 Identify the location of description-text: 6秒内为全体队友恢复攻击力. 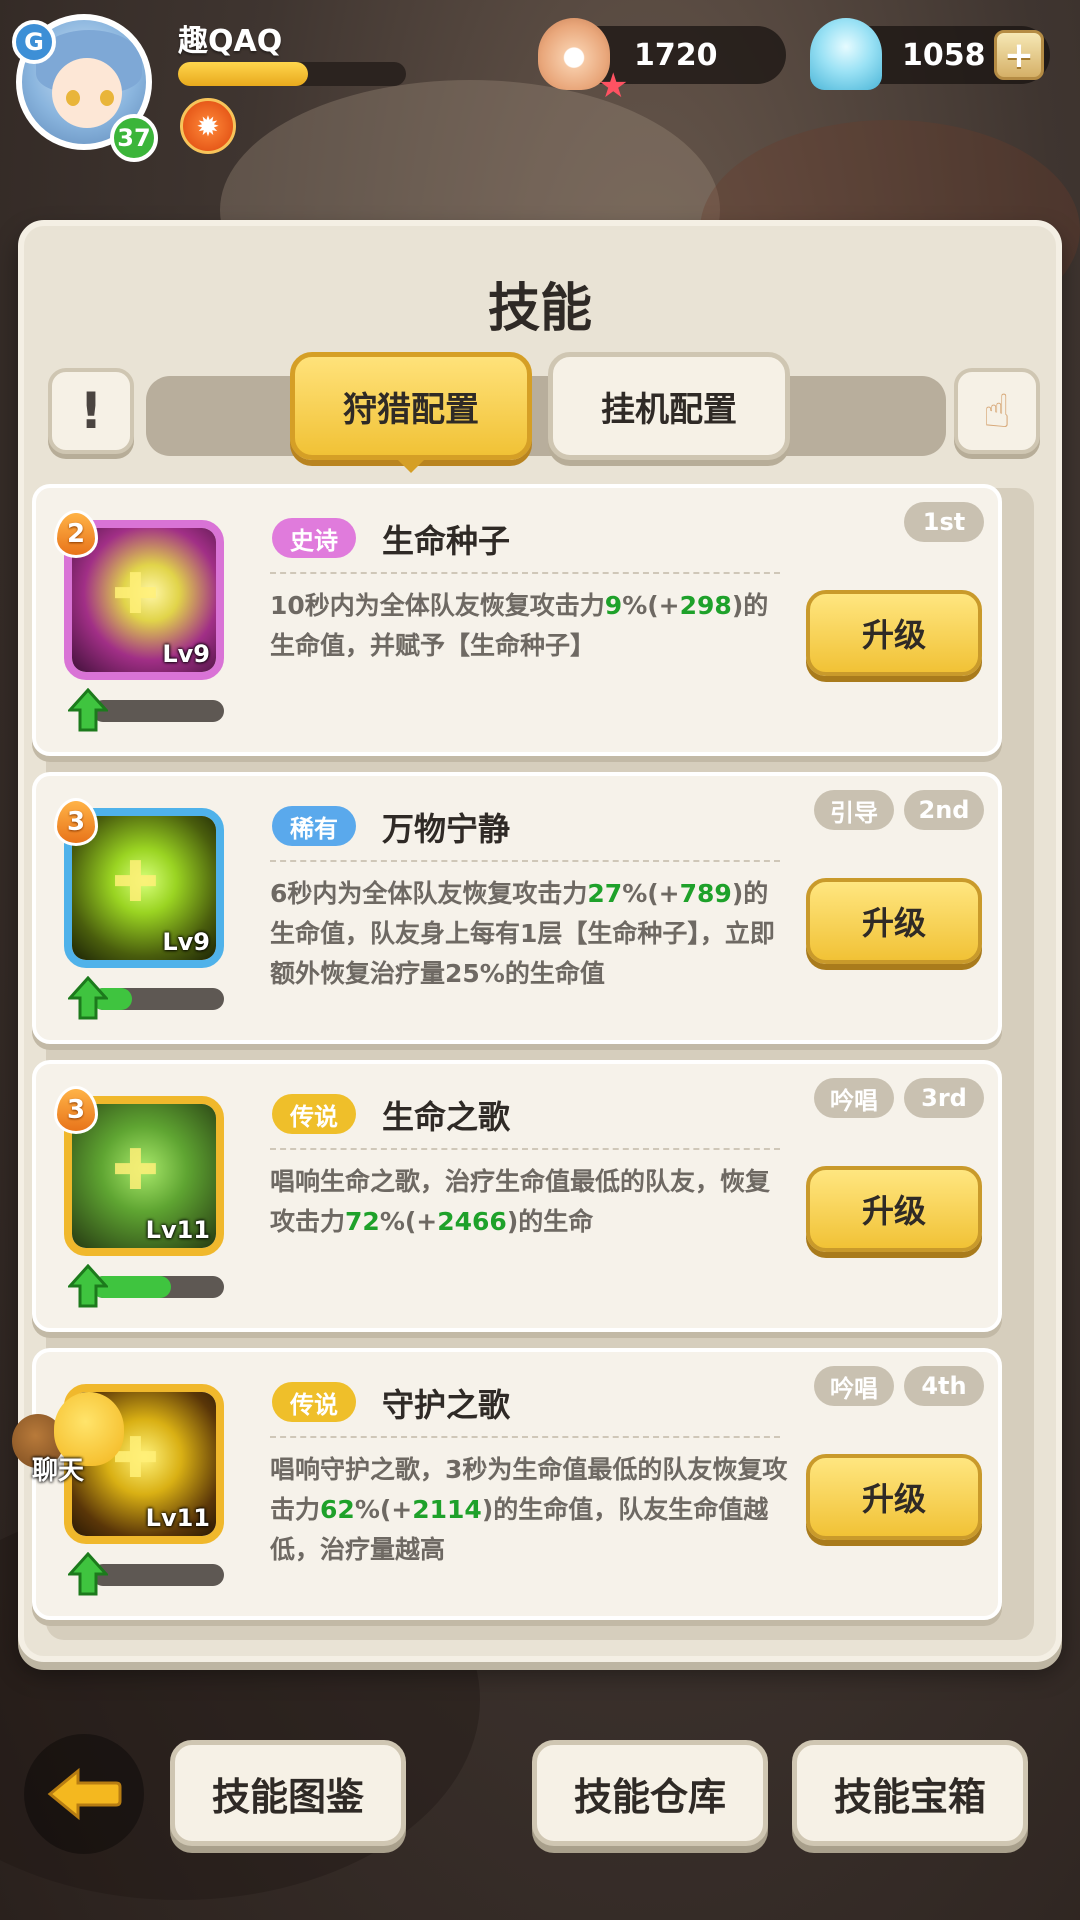
(429, 893).